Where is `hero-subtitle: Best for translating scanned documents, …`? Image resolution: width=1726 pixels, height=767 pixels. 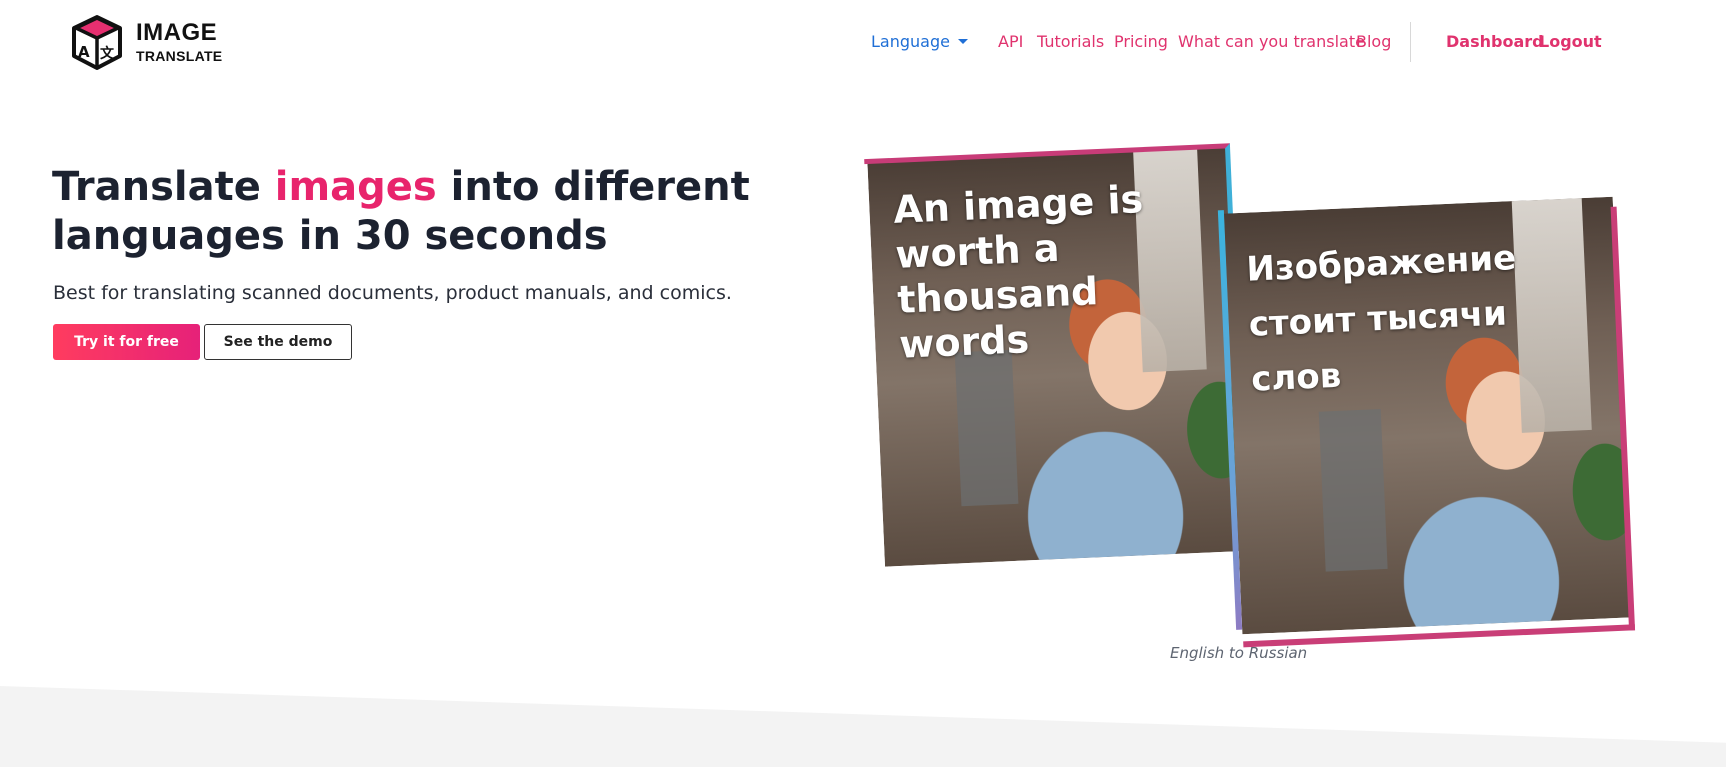
hero-subtitle: Best for translating scanned documents, … is located at coordinates (392, 293).